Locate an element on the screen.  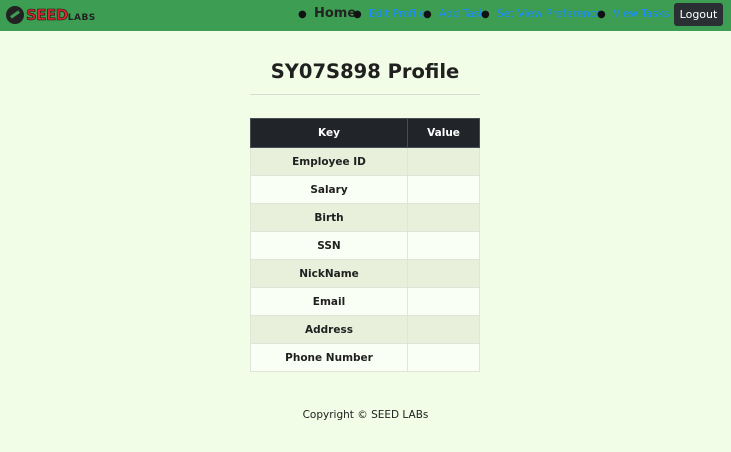
table-row: Phone Number is located at coordinates (365, 357).